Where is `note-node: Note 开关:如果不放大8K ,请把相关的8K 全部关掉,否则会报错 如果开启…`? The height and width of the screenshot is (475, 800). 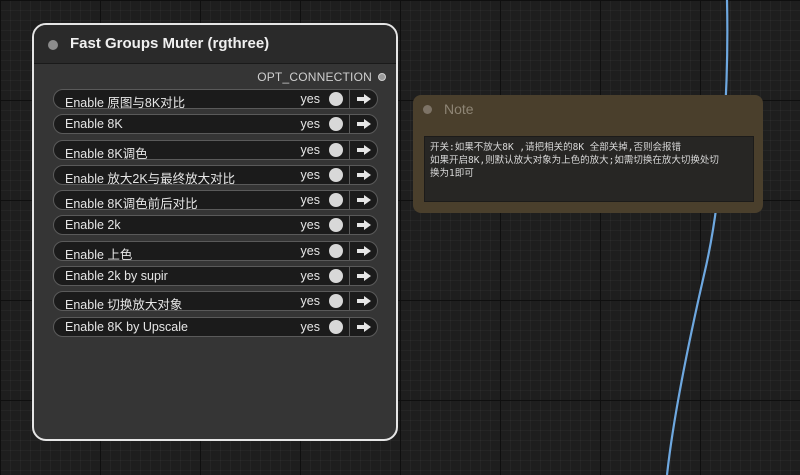 note-node: Note 开关:如果不放大8K ,请把相关的8K 全部关掉,否则会报错 如果开启… is located at coordinates (588, 154).